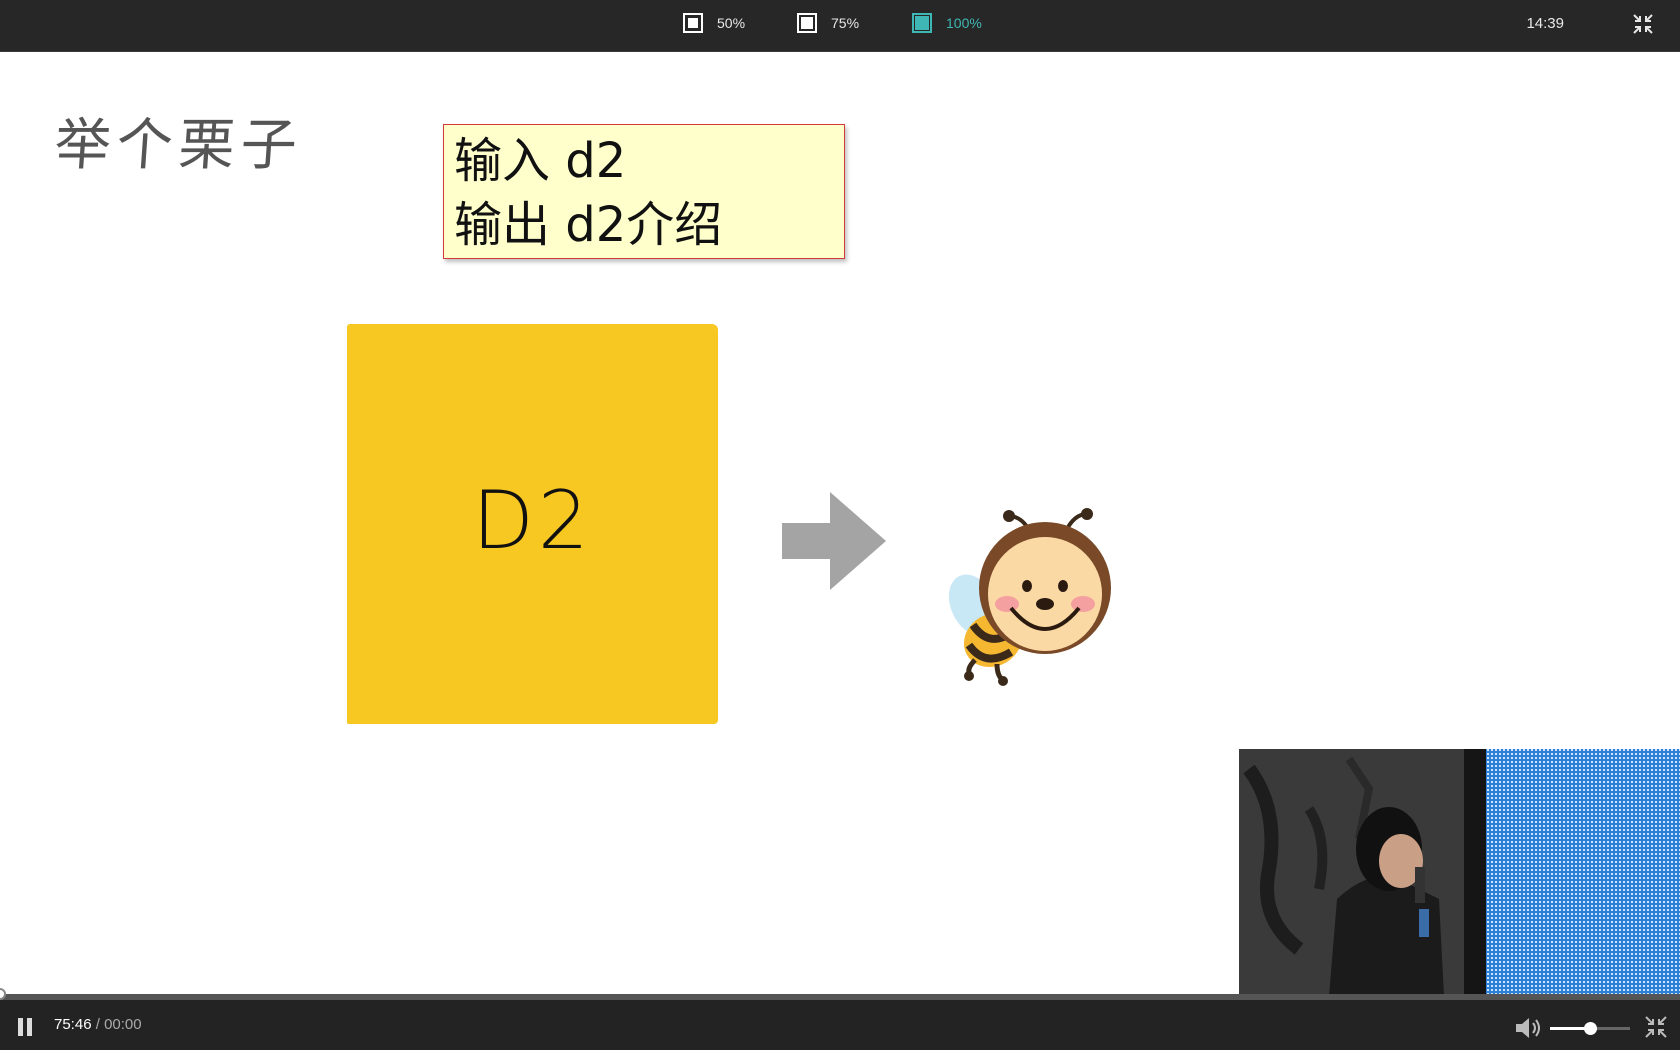  What do you see at coordinates (27, 1027) in the screenshot?
I see `pause-icon` at bounding box center [27, 1027].